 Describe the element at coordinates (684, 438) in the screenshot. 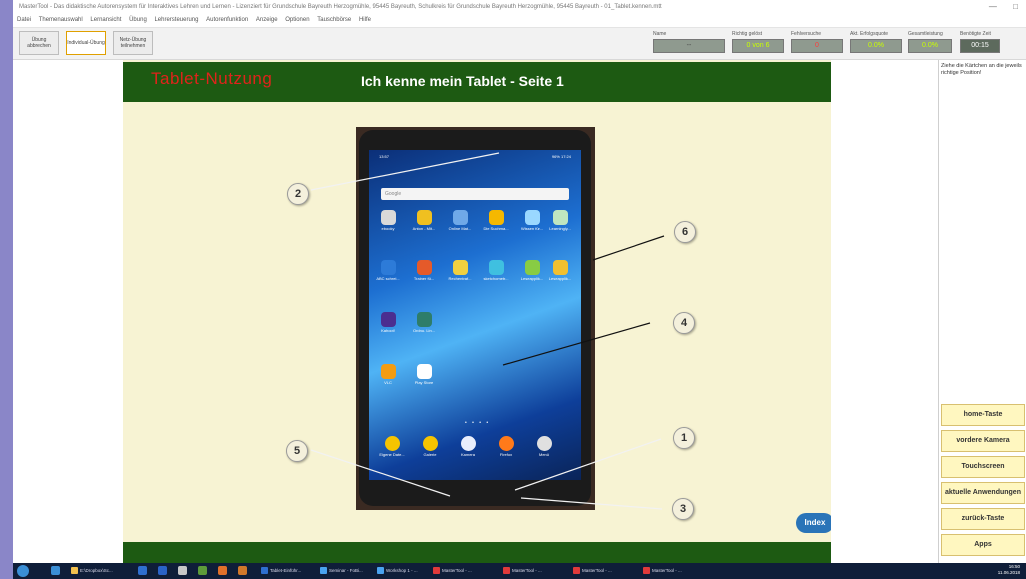

I see `callout-1: 1` at that location.